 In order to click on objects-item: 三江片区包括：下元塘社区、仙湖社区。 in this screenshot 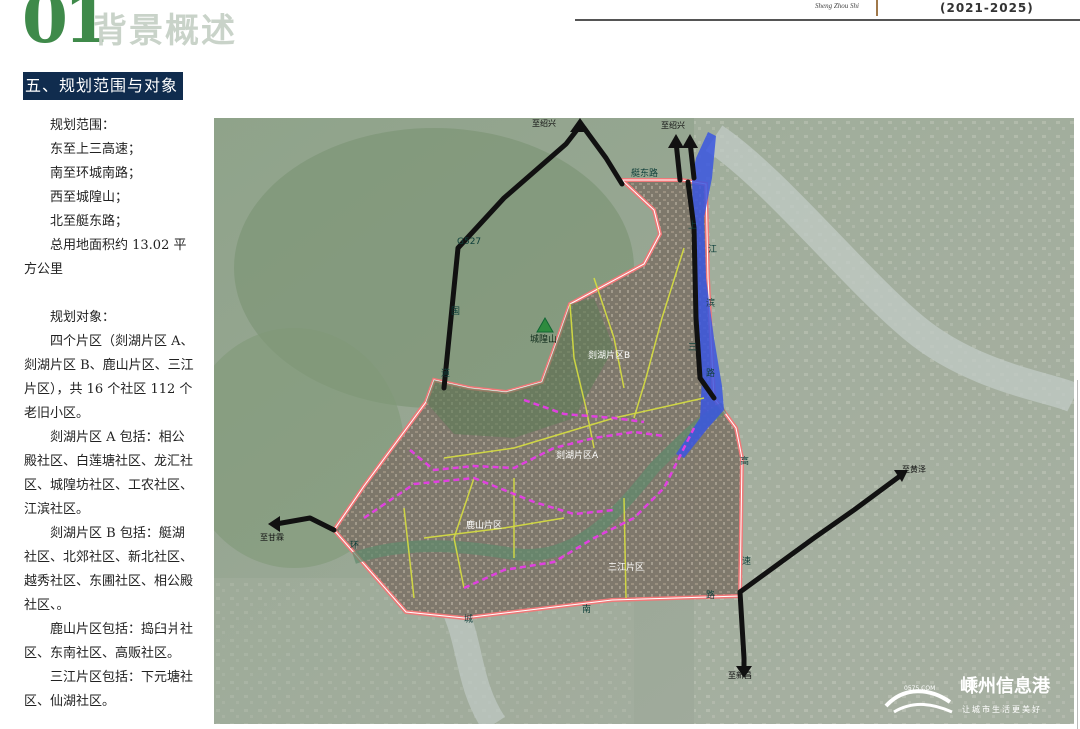, I will do `click(109, 689)`.